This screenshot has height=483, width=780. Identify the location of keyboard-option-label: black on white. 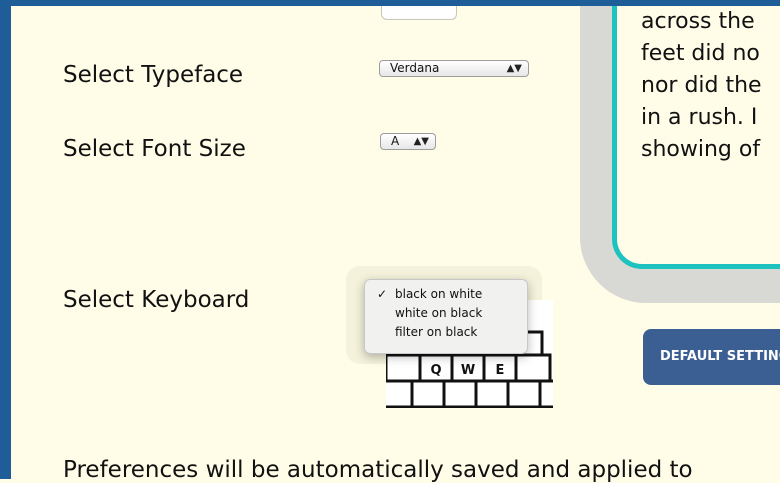
(439, 294).